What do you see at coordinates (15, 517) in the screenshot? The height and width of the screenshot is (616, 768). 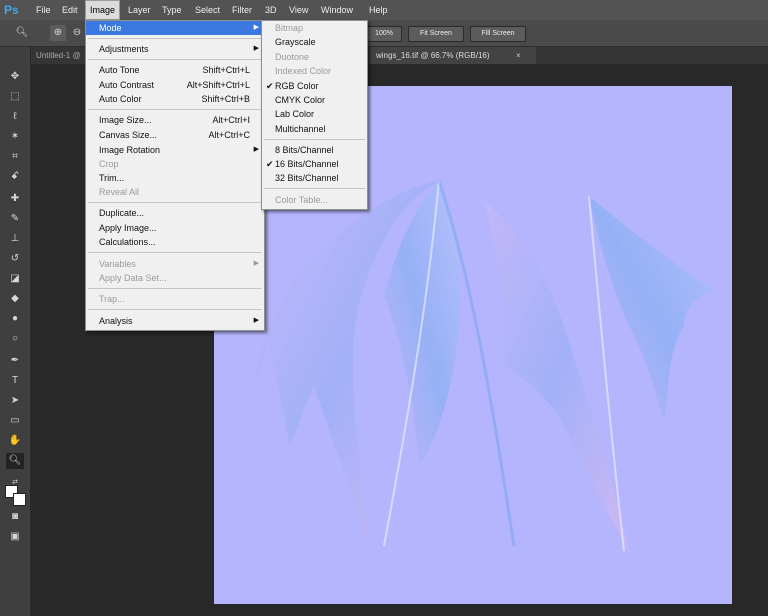 I see `quick-mask-icon: ◙` at bounding box center [15, 517].